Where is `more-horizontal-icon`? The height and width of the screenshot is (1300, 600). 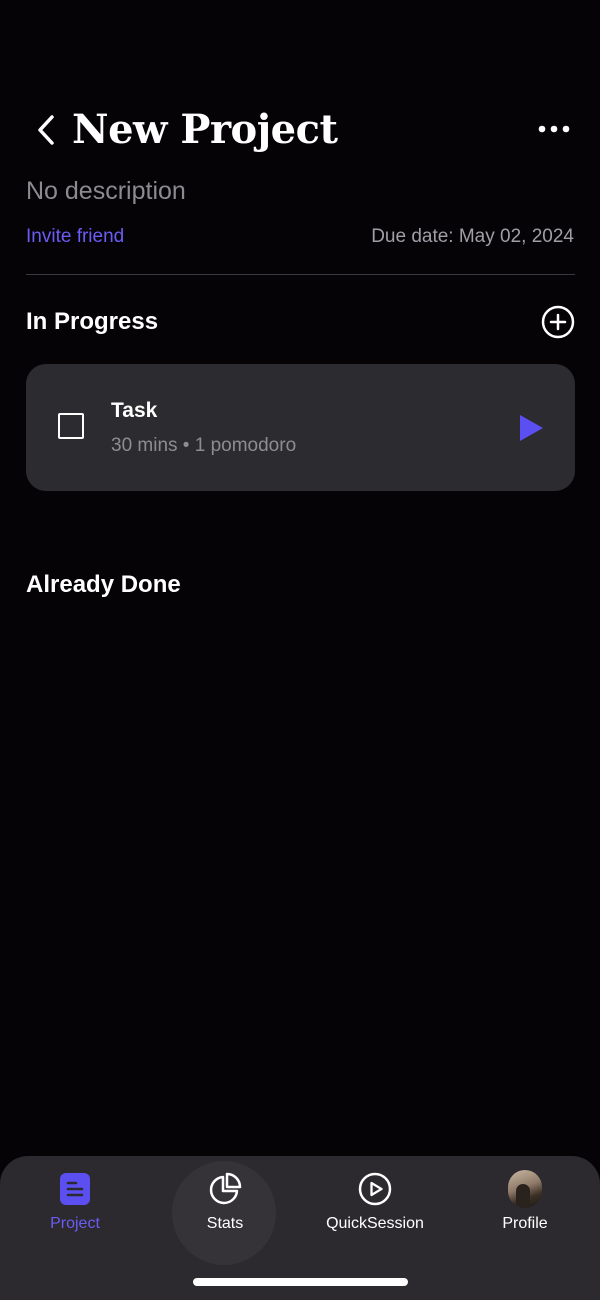
more-horizontal-icon is located at coordinates (554, 129).